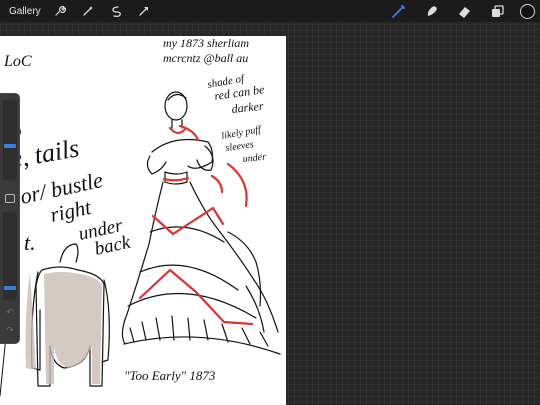 This screenshot has height=405, width=540. I want to click on note-line-9: "Too Early" 1873, so click(170, 375).